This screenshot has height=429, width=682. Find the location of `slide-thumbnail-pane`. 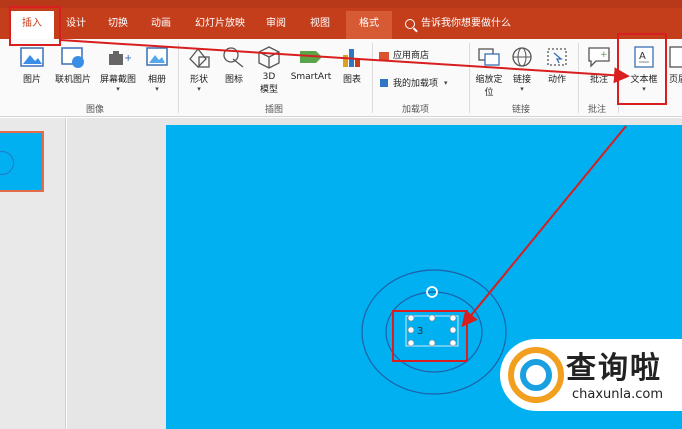

slide-thumbnail-pane is located at coordinates (33, 273).